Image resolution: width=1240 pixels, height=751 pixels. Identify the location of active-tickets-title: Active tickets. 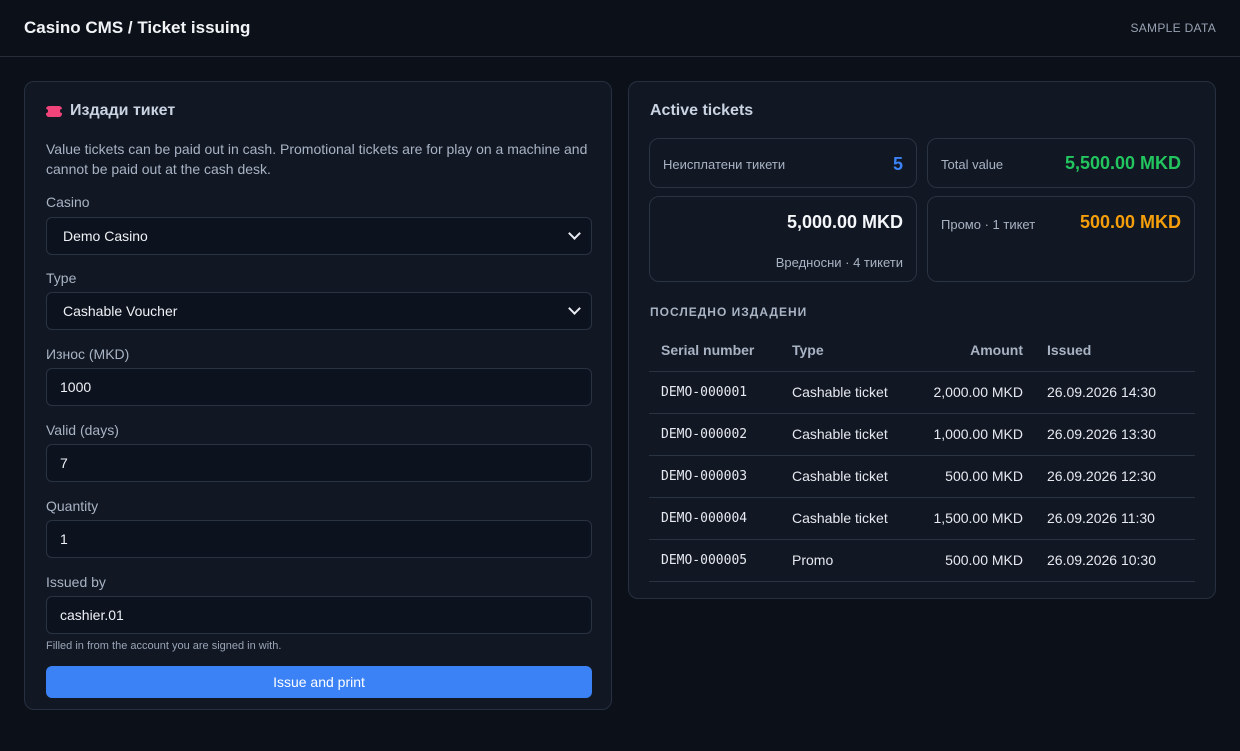
(702, 110).